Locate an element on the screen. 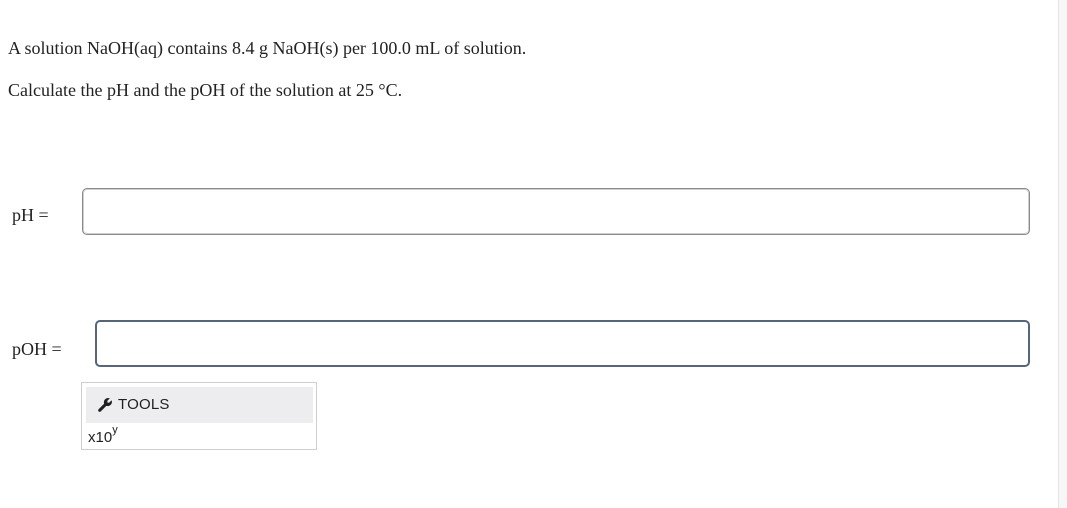  sci-notation-base: x10 is located at coordinates (100, 437).